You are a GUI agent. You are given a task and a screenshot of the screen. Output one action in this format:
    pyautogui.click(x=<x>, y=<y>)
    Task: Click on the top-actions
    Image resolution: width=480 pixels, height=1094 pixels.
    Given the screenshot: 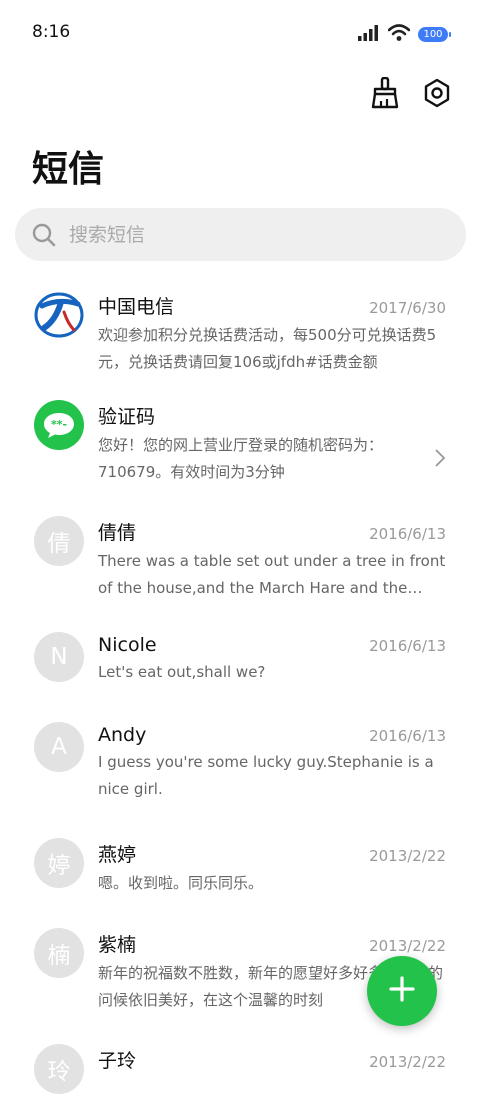 What is the action you would take?
    pyautogui.click(x=411, y=93)
    